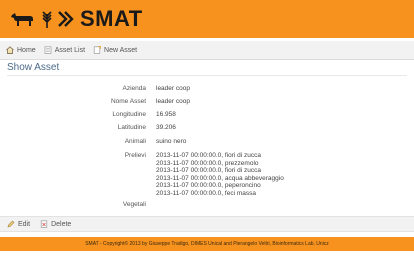 Image resolution: width=414 pixels, height=268 pixels. Describe the element at coordinates (76, 19) in the screenshot. I see `app-logo: SMAT` at that location.